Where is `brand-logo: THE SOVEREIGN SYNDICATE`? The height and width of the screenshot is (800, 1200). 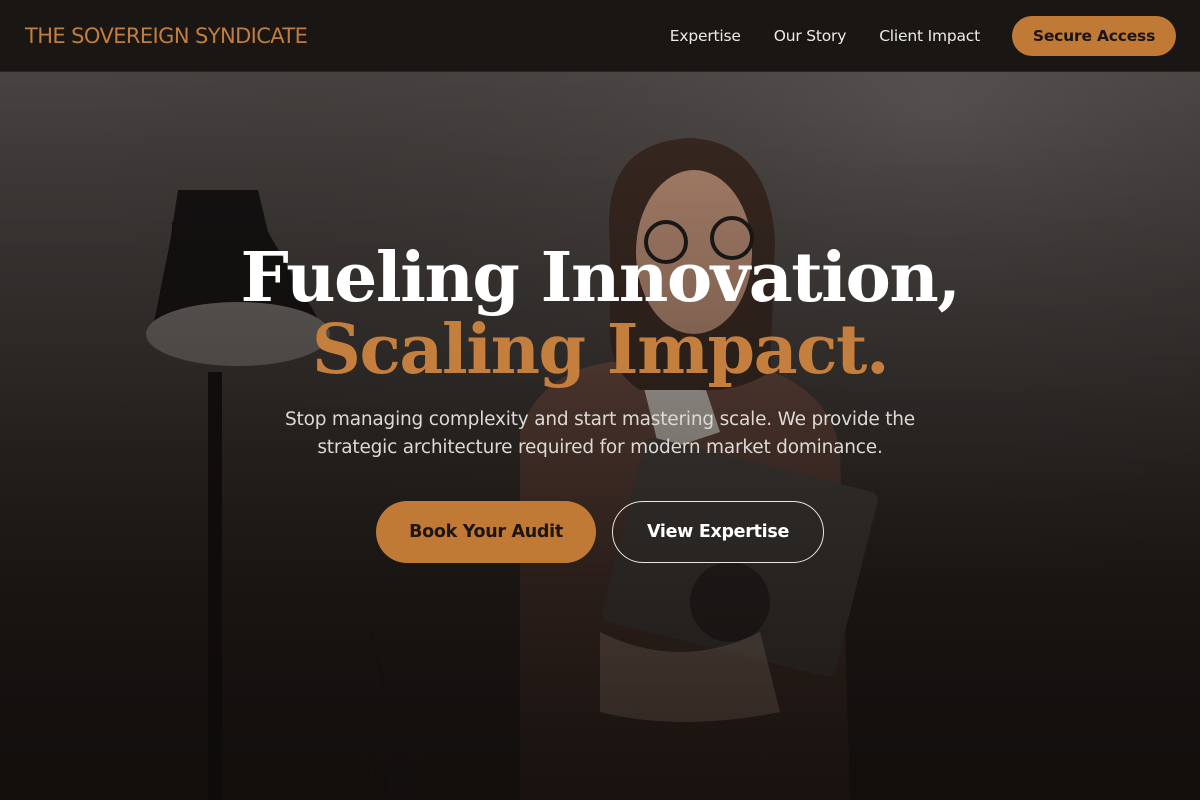
brand-logo: THE SOVEREIGN SYNDICATE is located at coordinates (166, 36).